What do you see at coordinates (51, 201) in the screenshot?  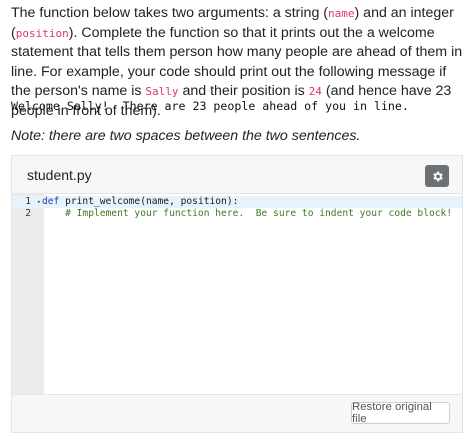 I see `keyword-def: def` at bounding box center [51, 201].